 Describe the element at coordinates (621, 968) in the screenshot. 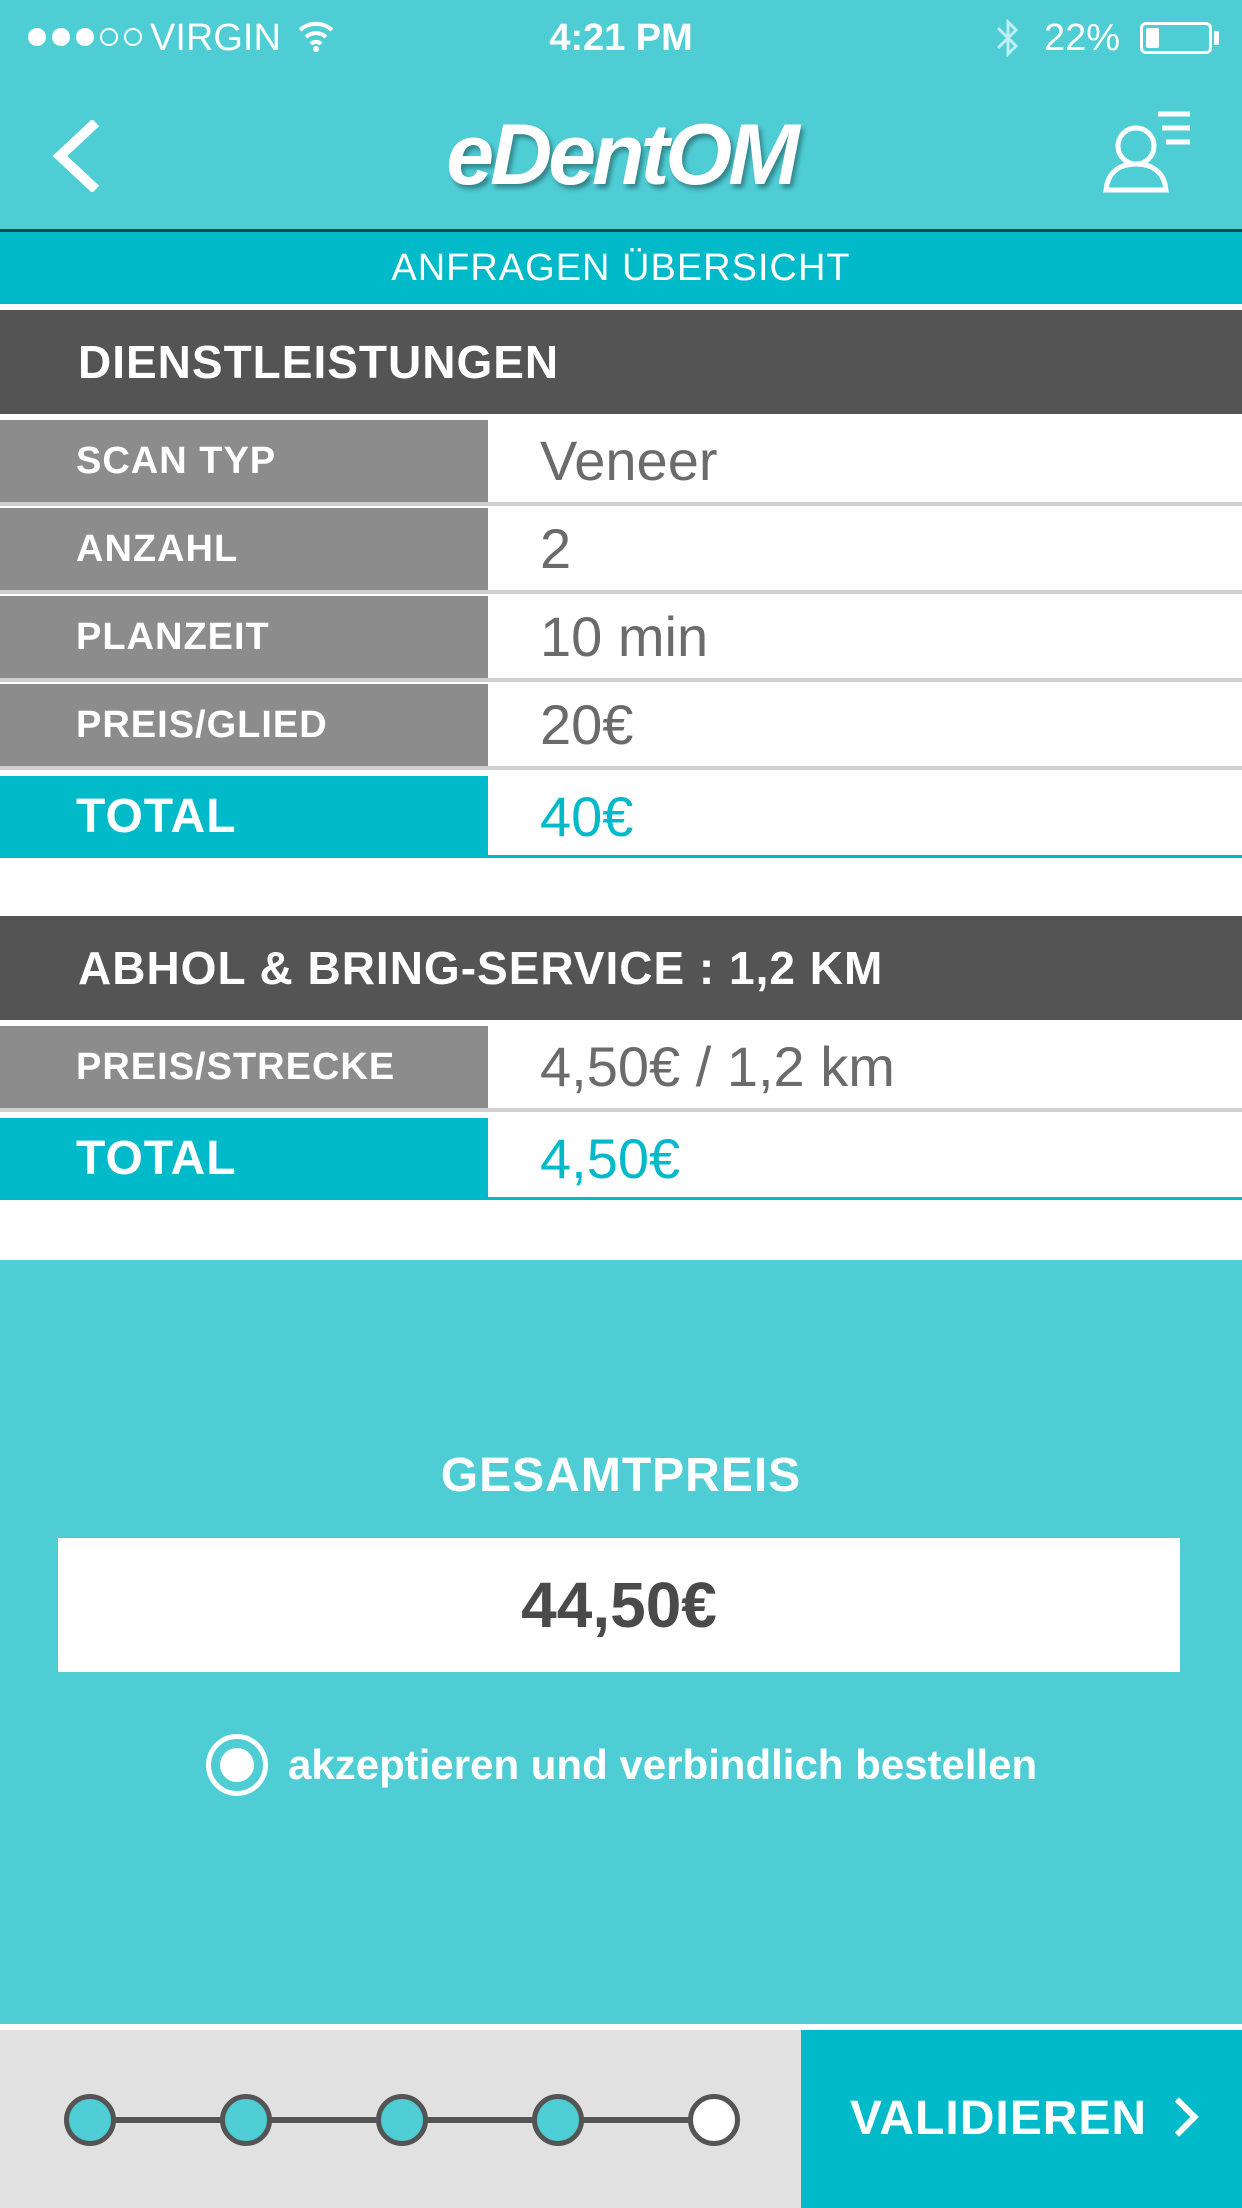

I see `section-header-pickup: ABHOL & BRING-SERVICE : 1,2 KM` at that location.